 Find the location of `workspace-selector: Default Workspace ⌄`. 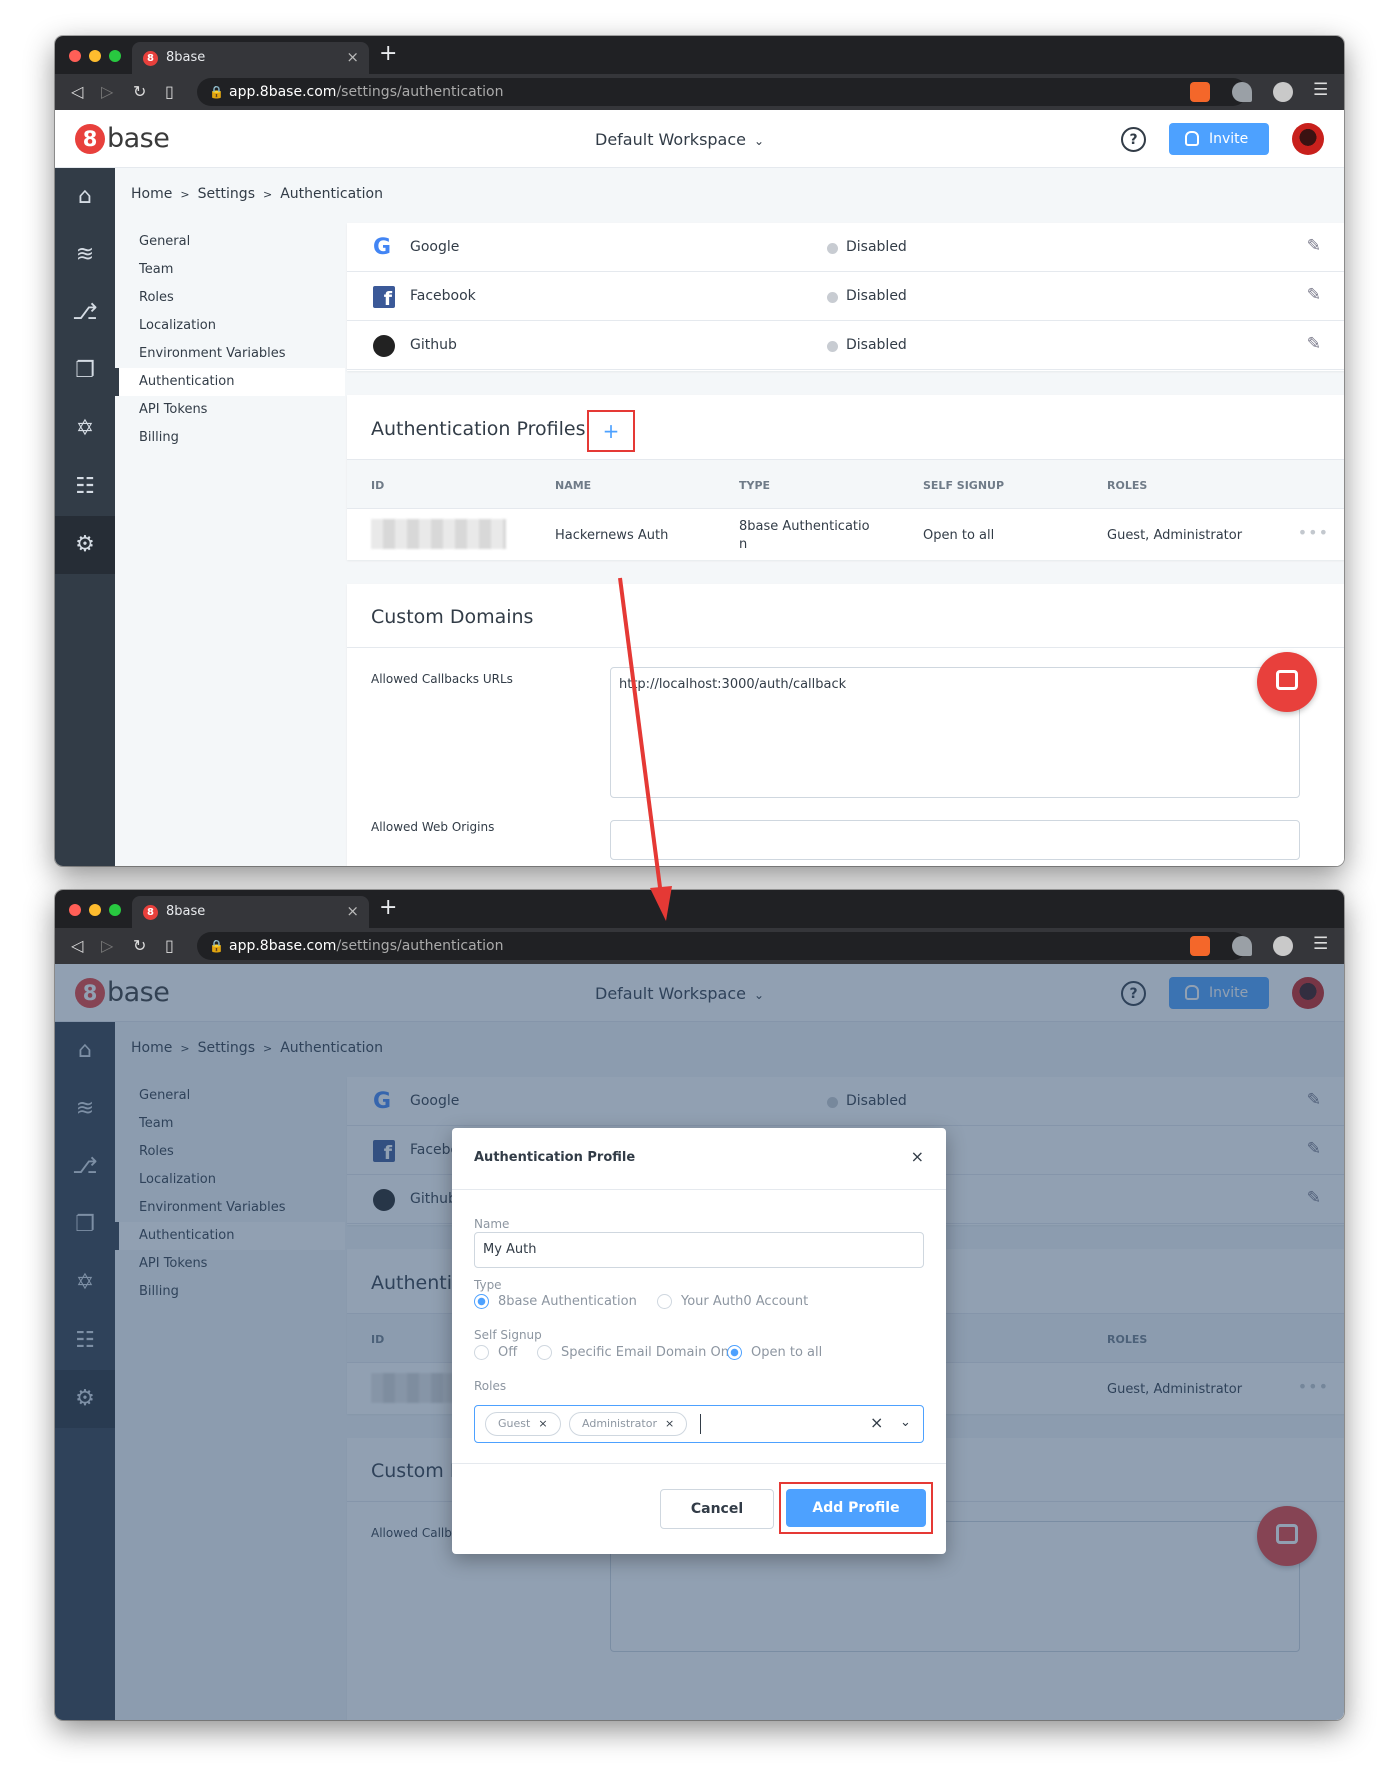

workspace-selector: Default Workspace ⌄ is located at coordinates (679, 139).